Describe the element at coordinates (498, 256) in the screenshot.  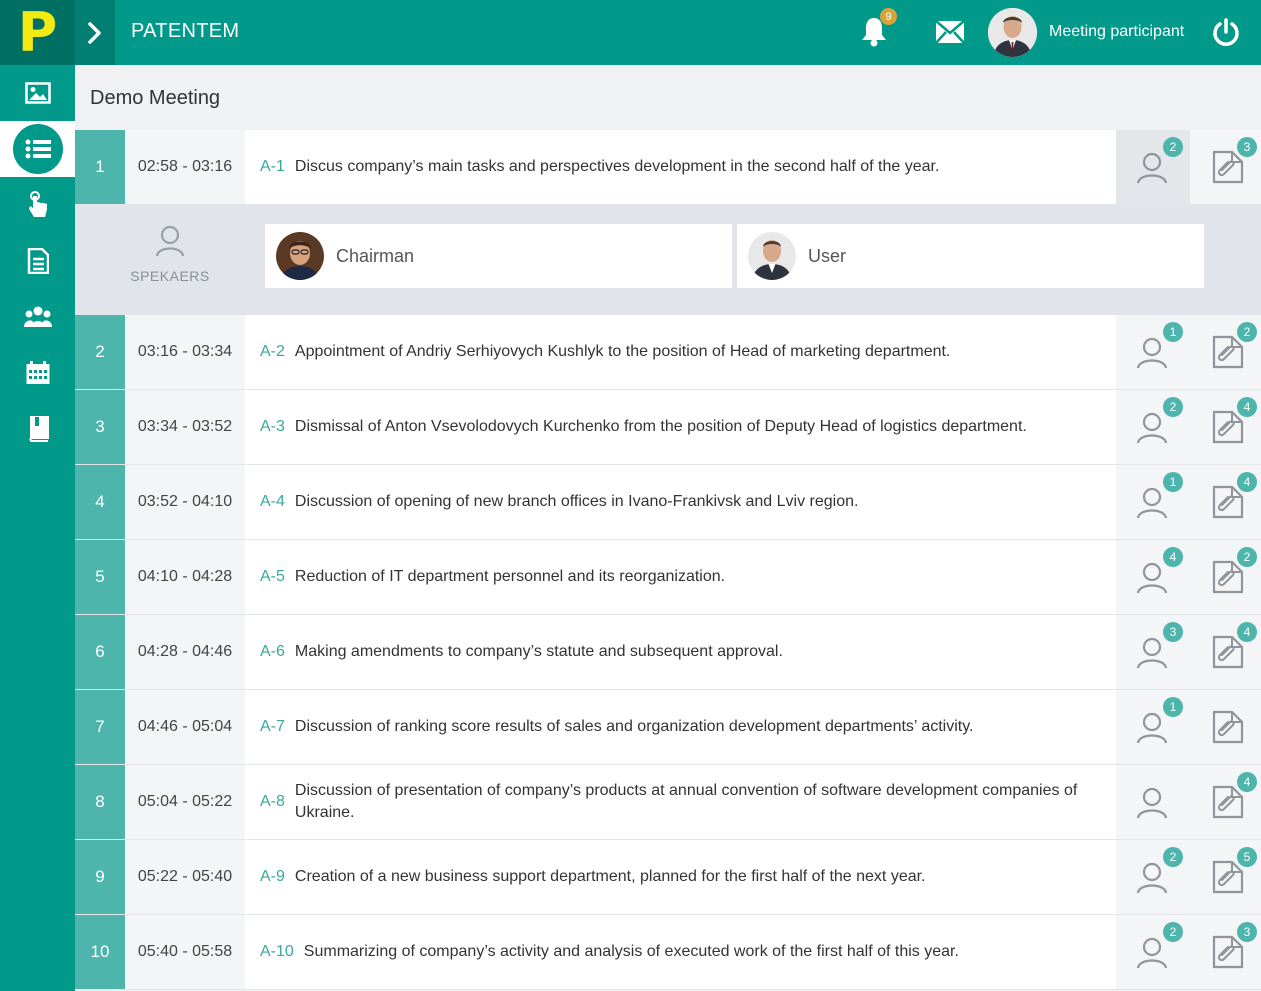
I see `speaker-card: Chairman` at that location.